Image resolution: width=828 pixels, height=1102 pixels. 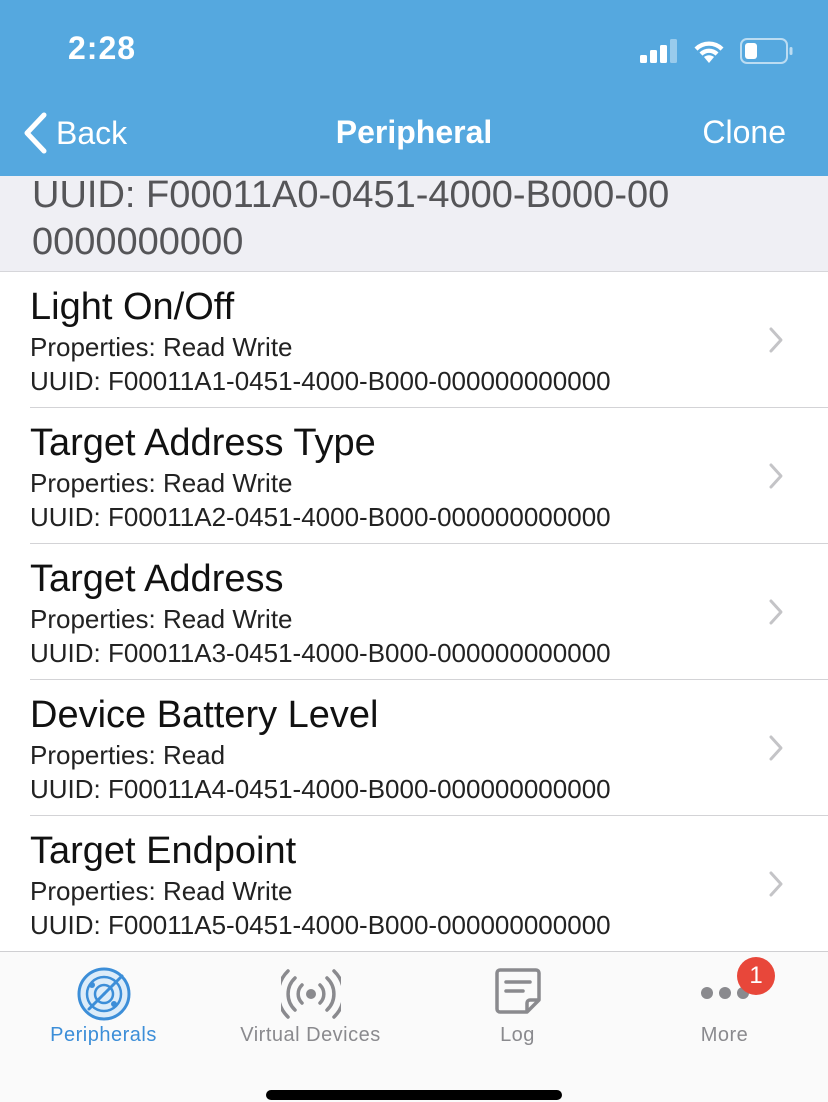 What do you see at coordinates (203, 443) in the screenshot?
I see `characteristic-title: Target Address Type` at bounding box center [203, 443].